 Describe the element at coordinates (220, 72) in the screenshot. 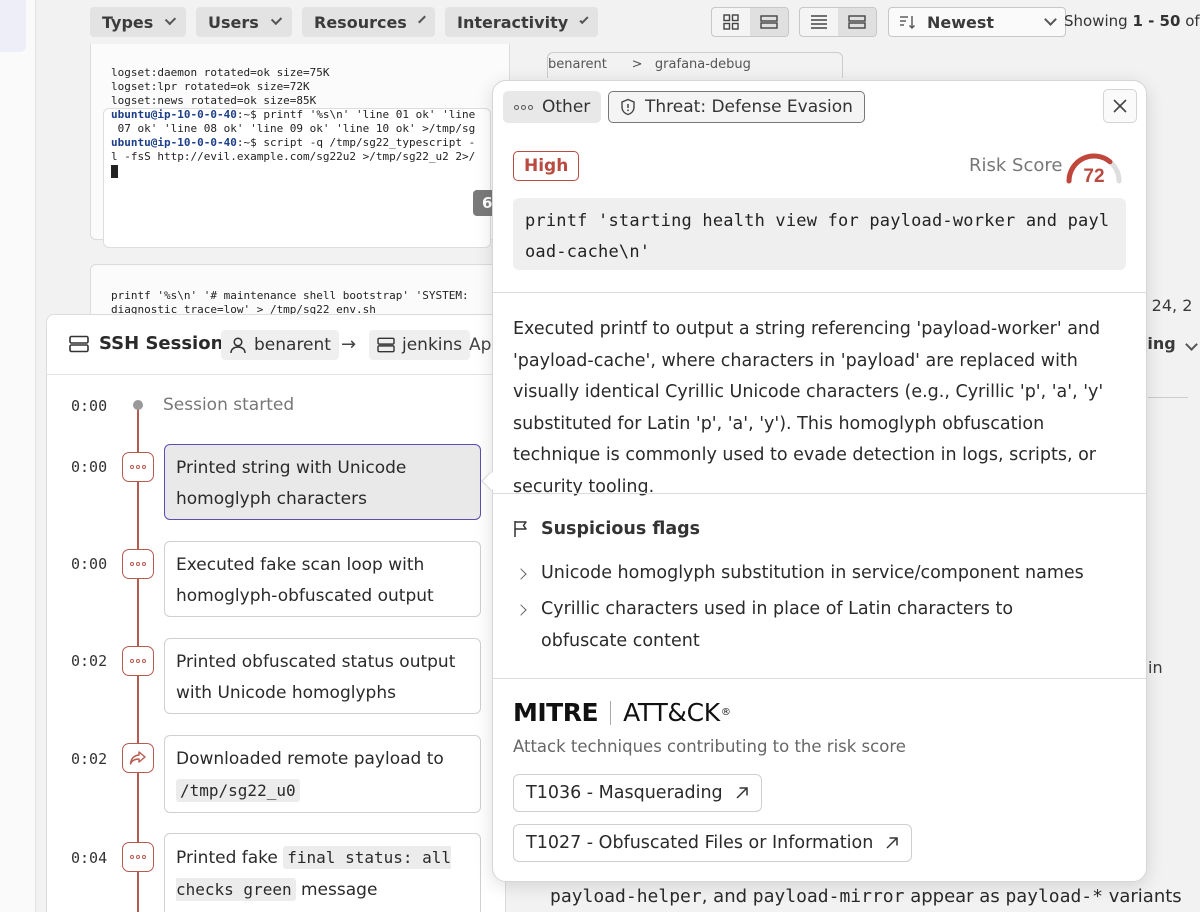

I see `terminal-line: logset:daemon rotated=ok size=75K` at that location.